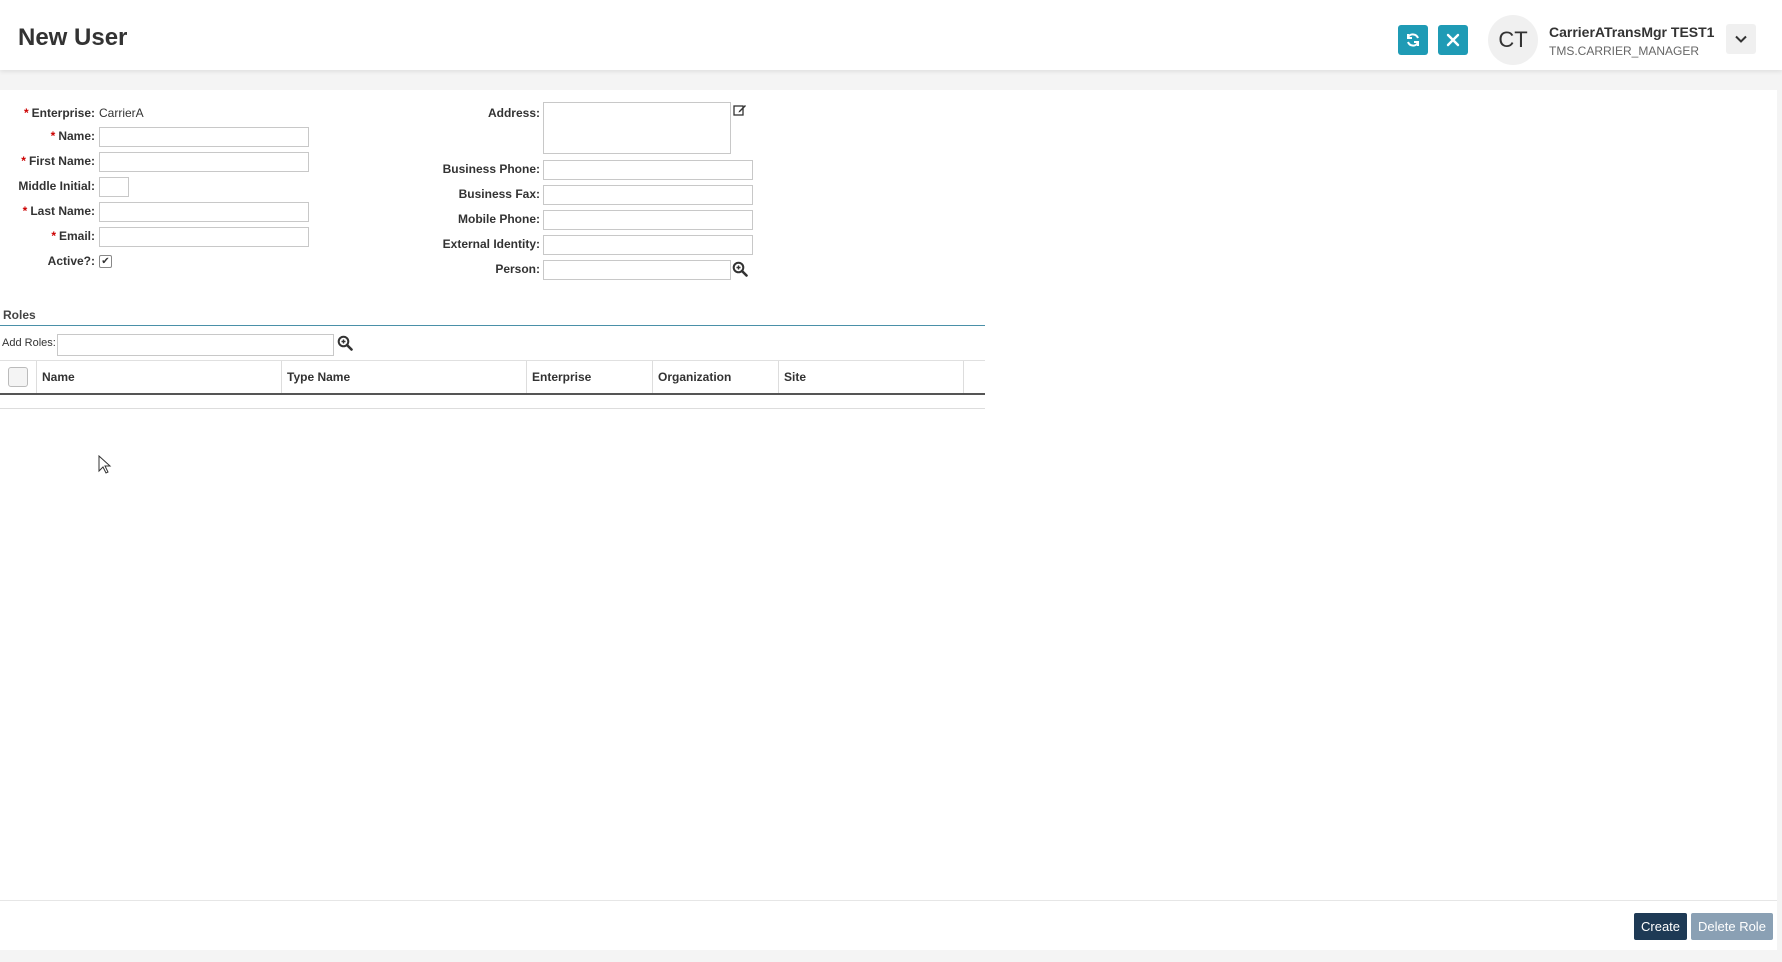 This screenshot has width=1782, height=962. What do you see at coordinates (648, 220) in the screenshot?
I see `mobile-phone-input` at bounding box center [648, 220].